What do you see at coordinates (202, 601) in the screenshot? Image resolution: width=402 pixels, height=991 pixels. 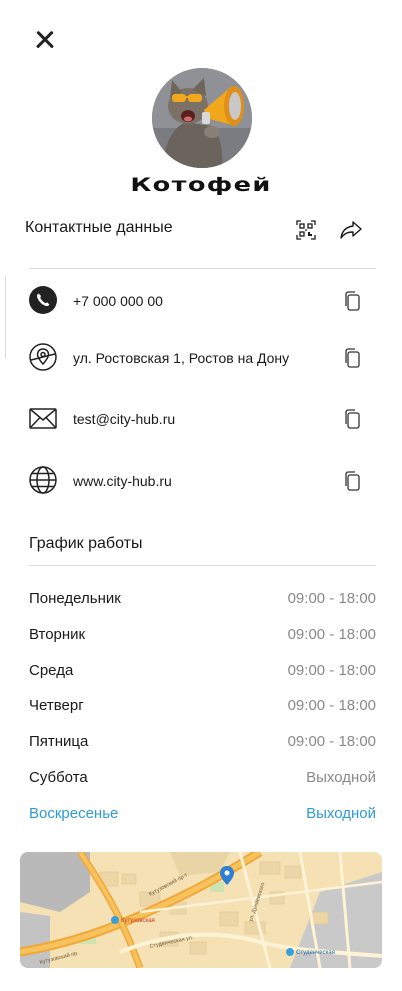 I see `schedule-row: Понедельник 09:00 - 18:00` at bounding box center [202, 601].